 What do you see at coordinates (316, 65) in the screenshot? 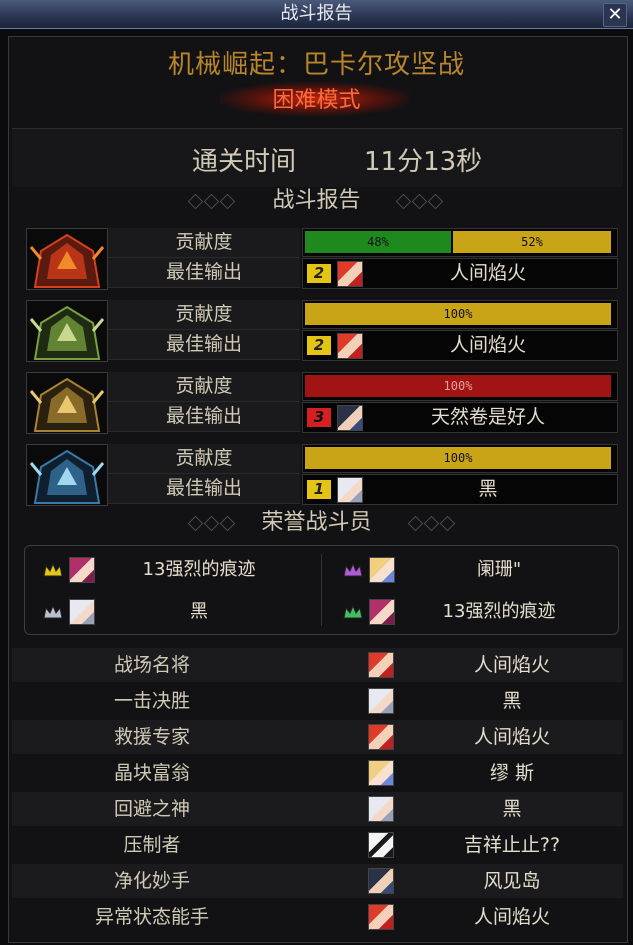
I see `dungeon-title: 机械崛起：巴卡尔攻坚战` at bounding box center [316, 65].